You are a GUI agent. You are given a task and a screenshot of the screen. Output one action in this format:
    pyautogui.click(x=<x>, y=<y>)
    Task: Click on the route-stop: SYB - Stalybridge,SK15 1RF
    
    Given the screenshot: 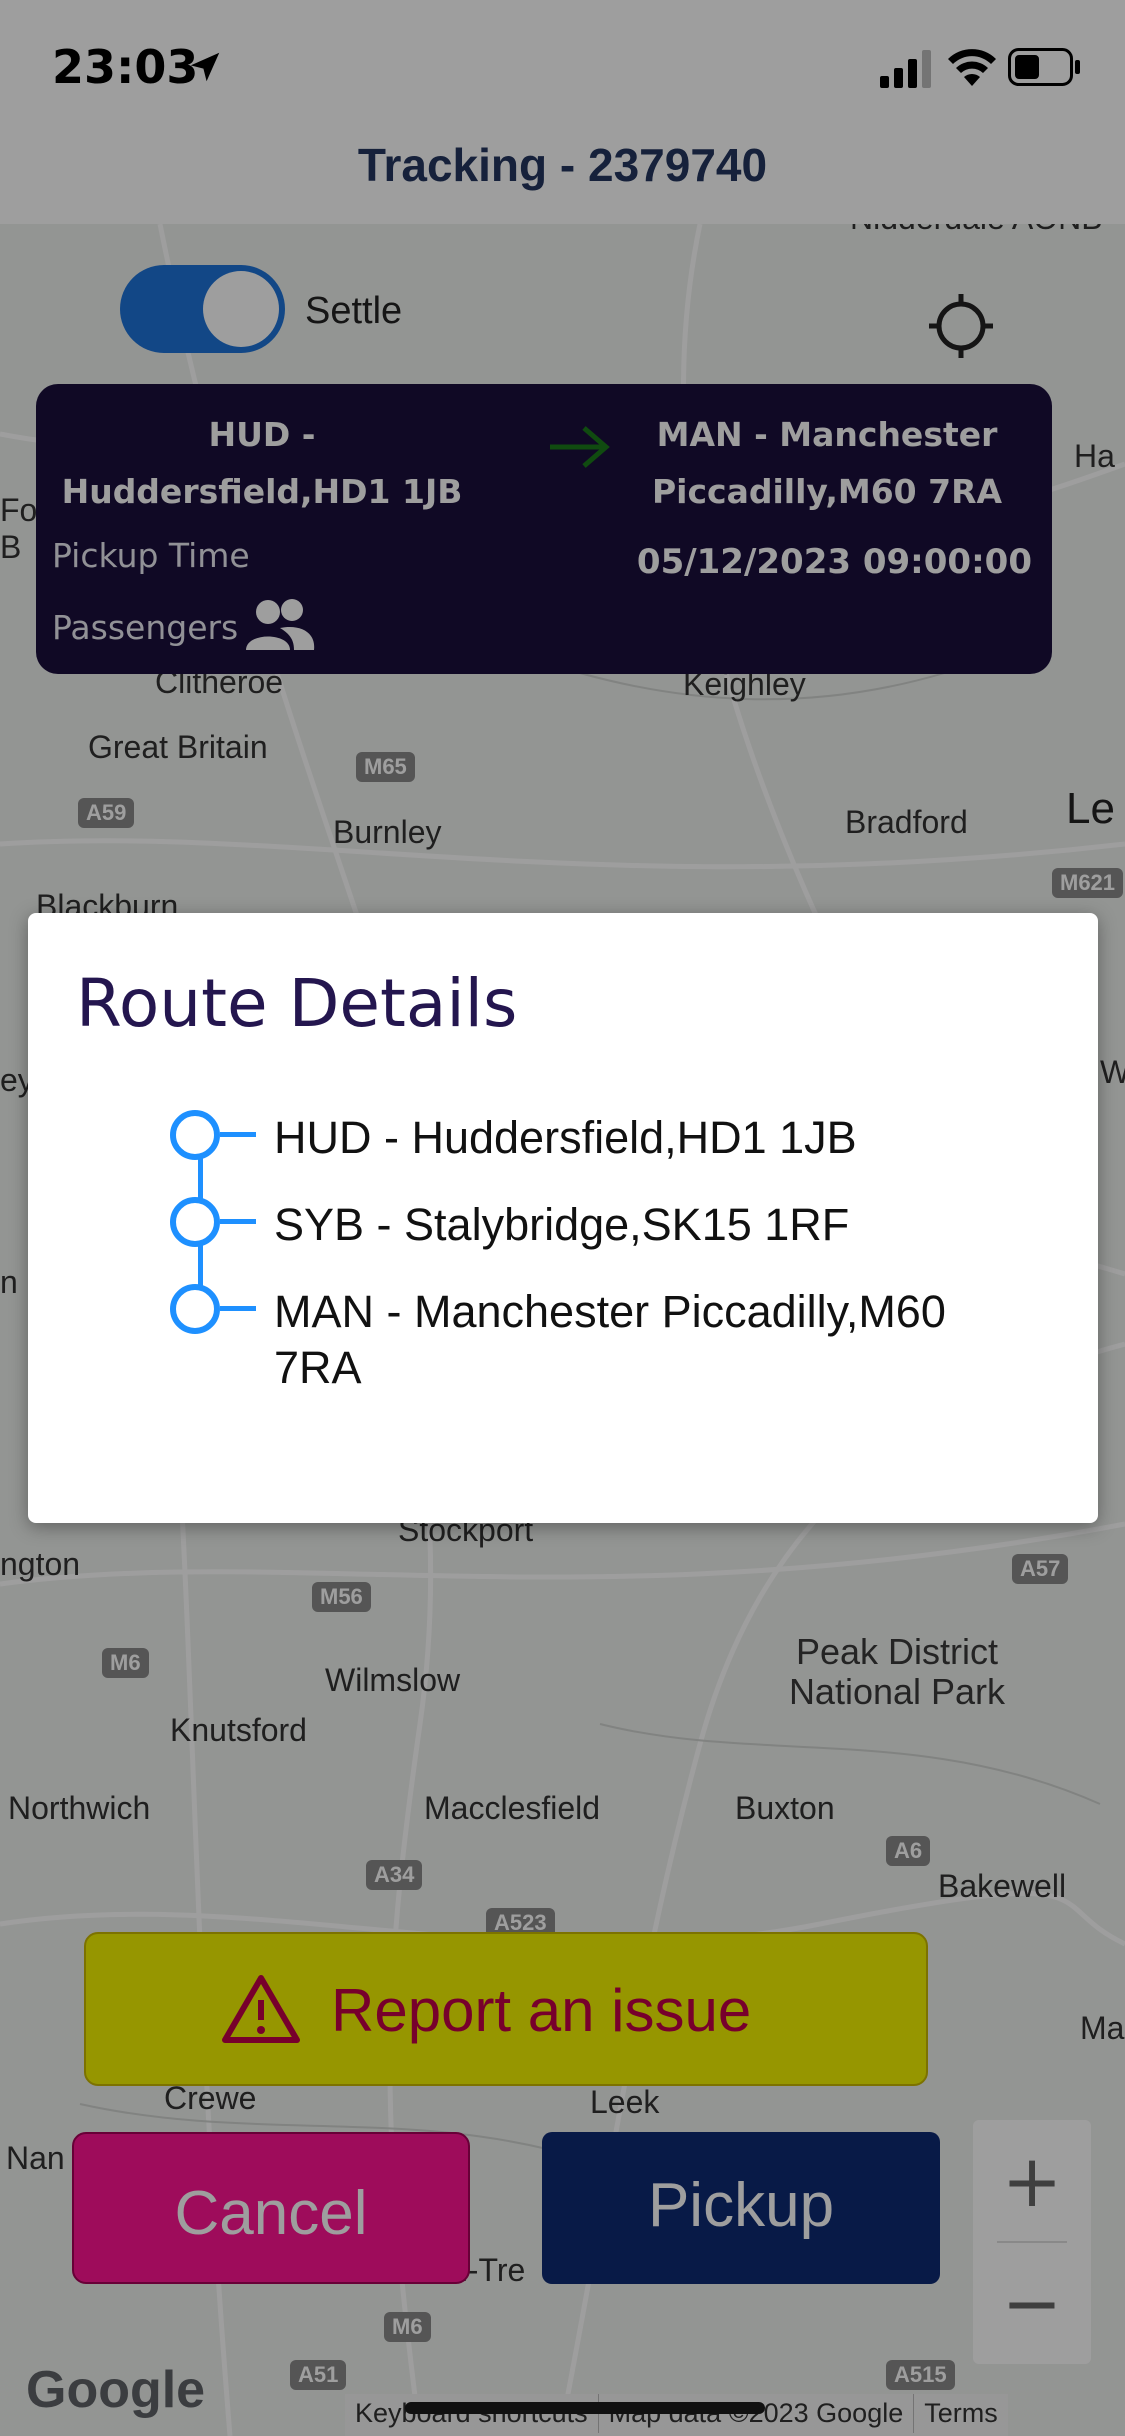 What is the action you would take?
    pyautogui.click(x=620, y=1237)
    